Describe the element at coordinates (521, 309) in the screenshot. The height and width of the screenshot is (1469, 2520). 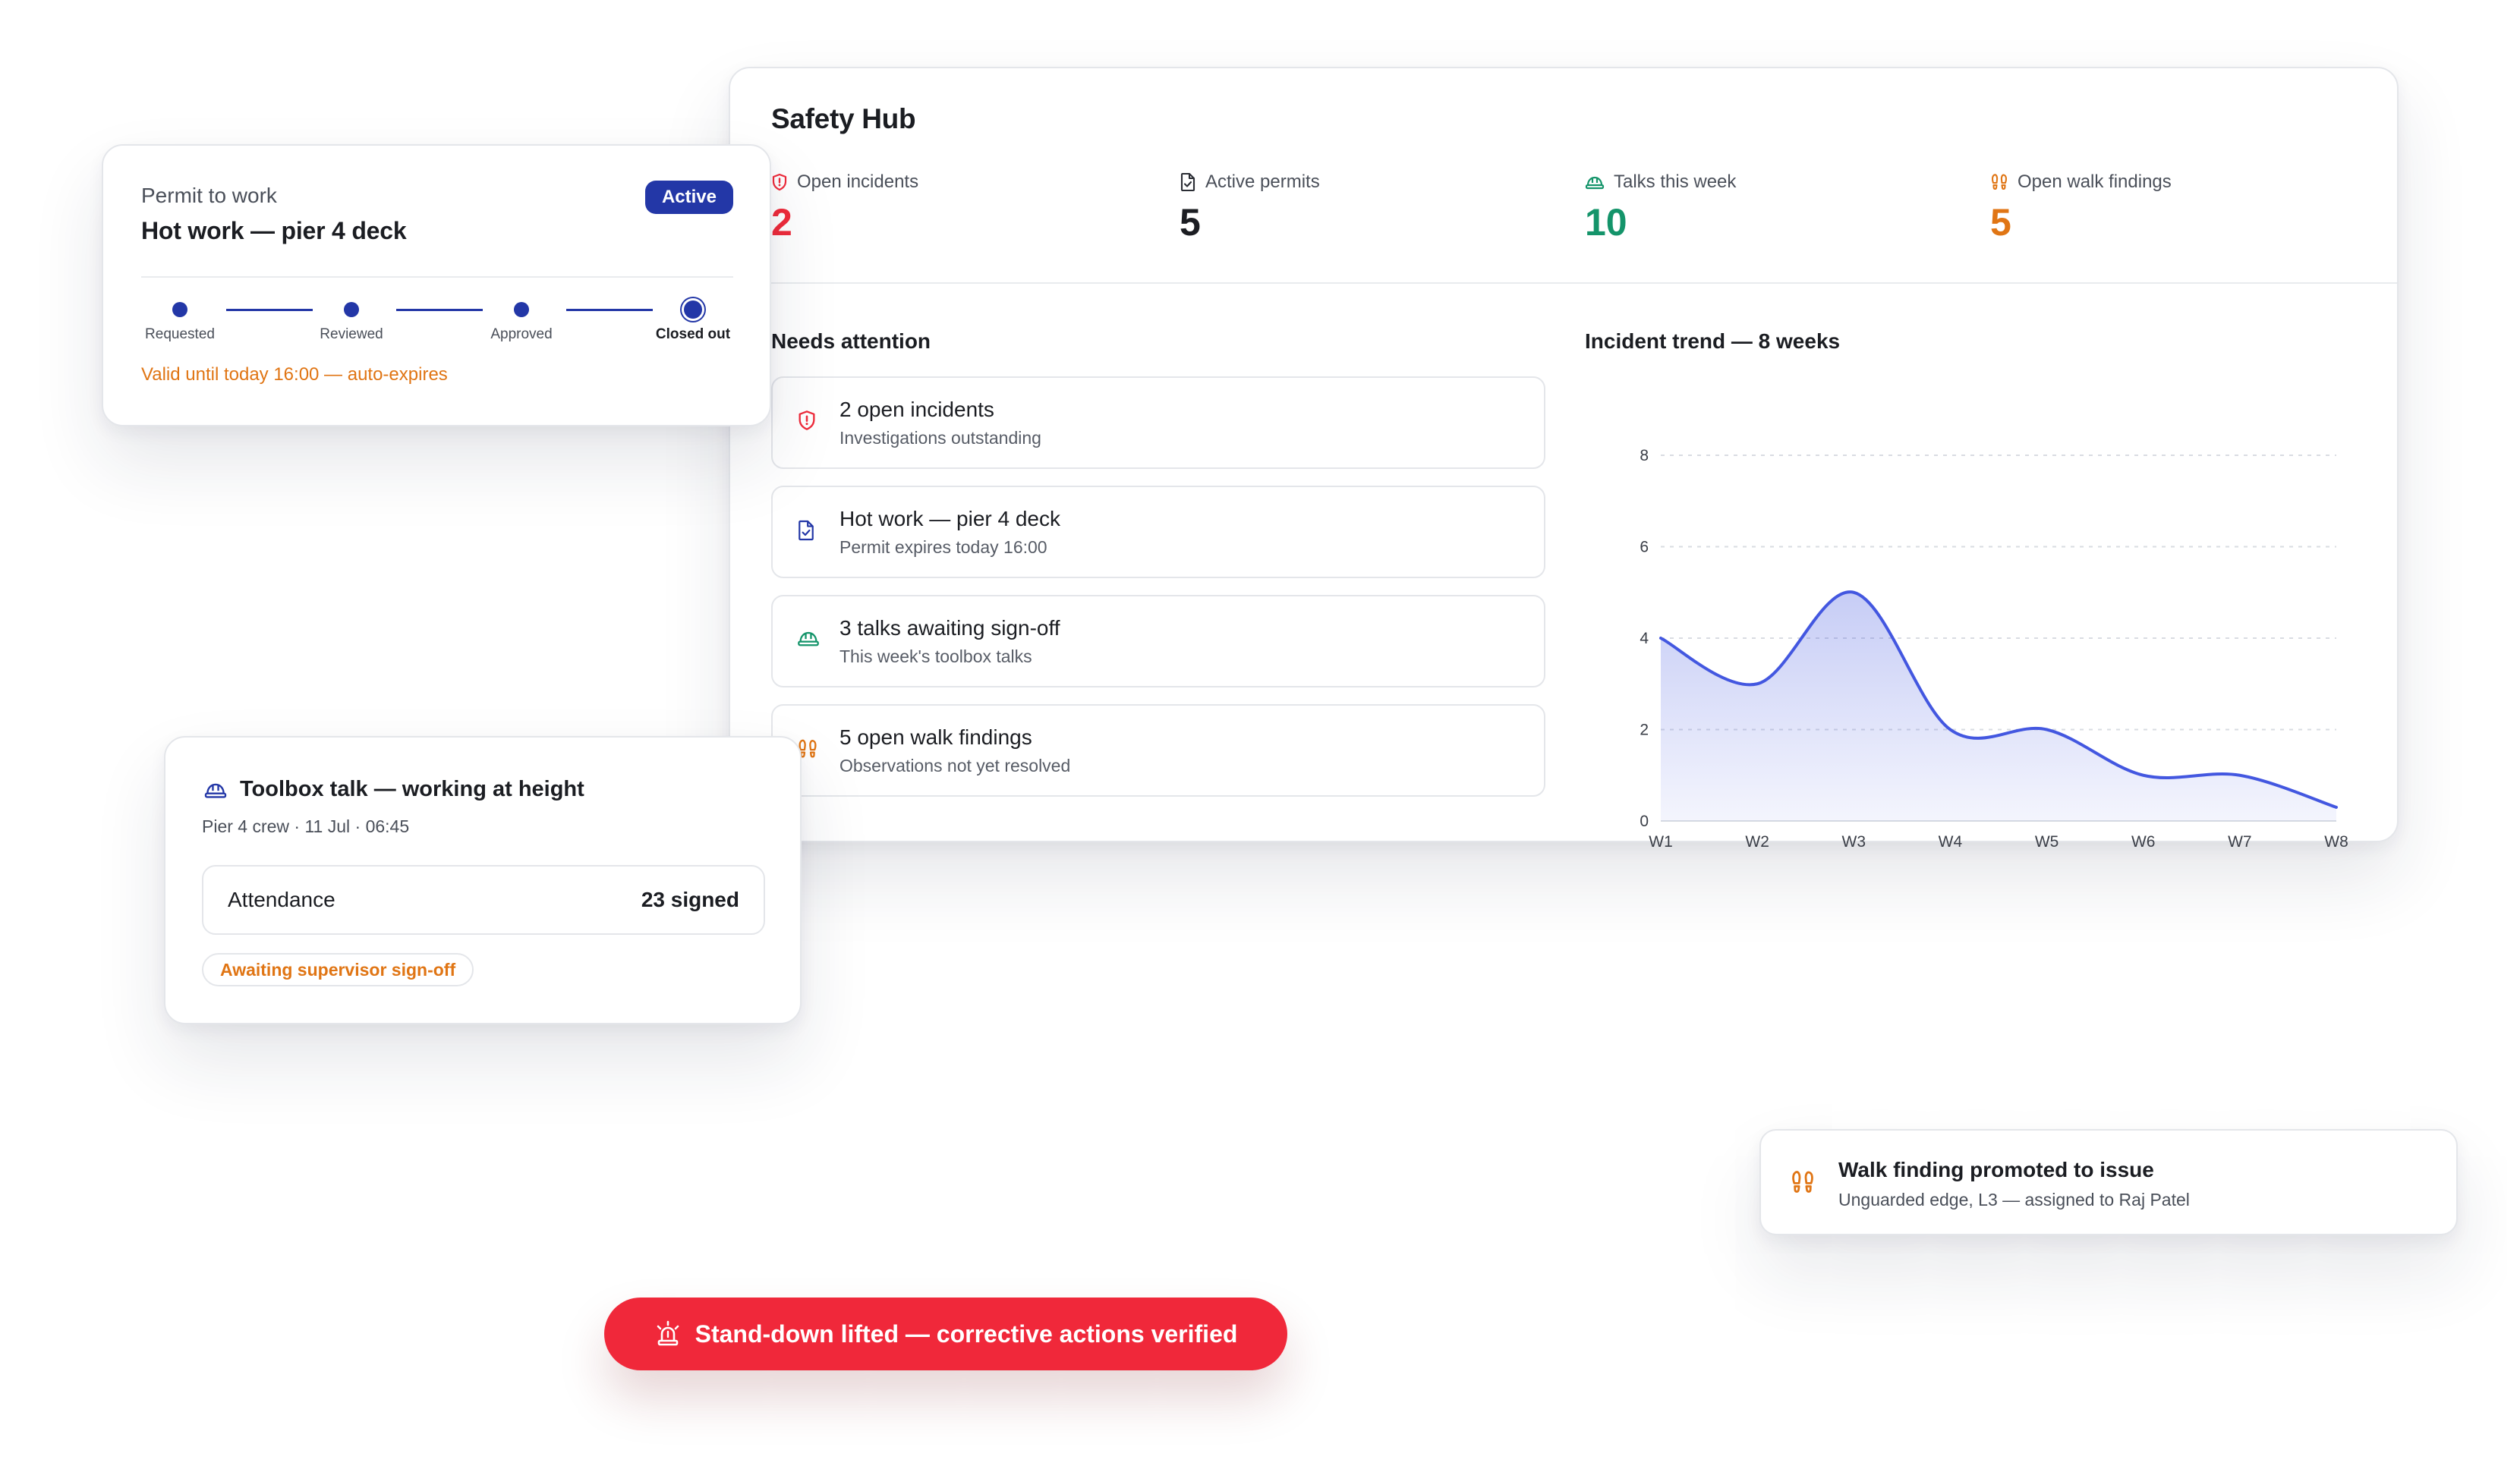
I see `step-dot-approved` at that location.